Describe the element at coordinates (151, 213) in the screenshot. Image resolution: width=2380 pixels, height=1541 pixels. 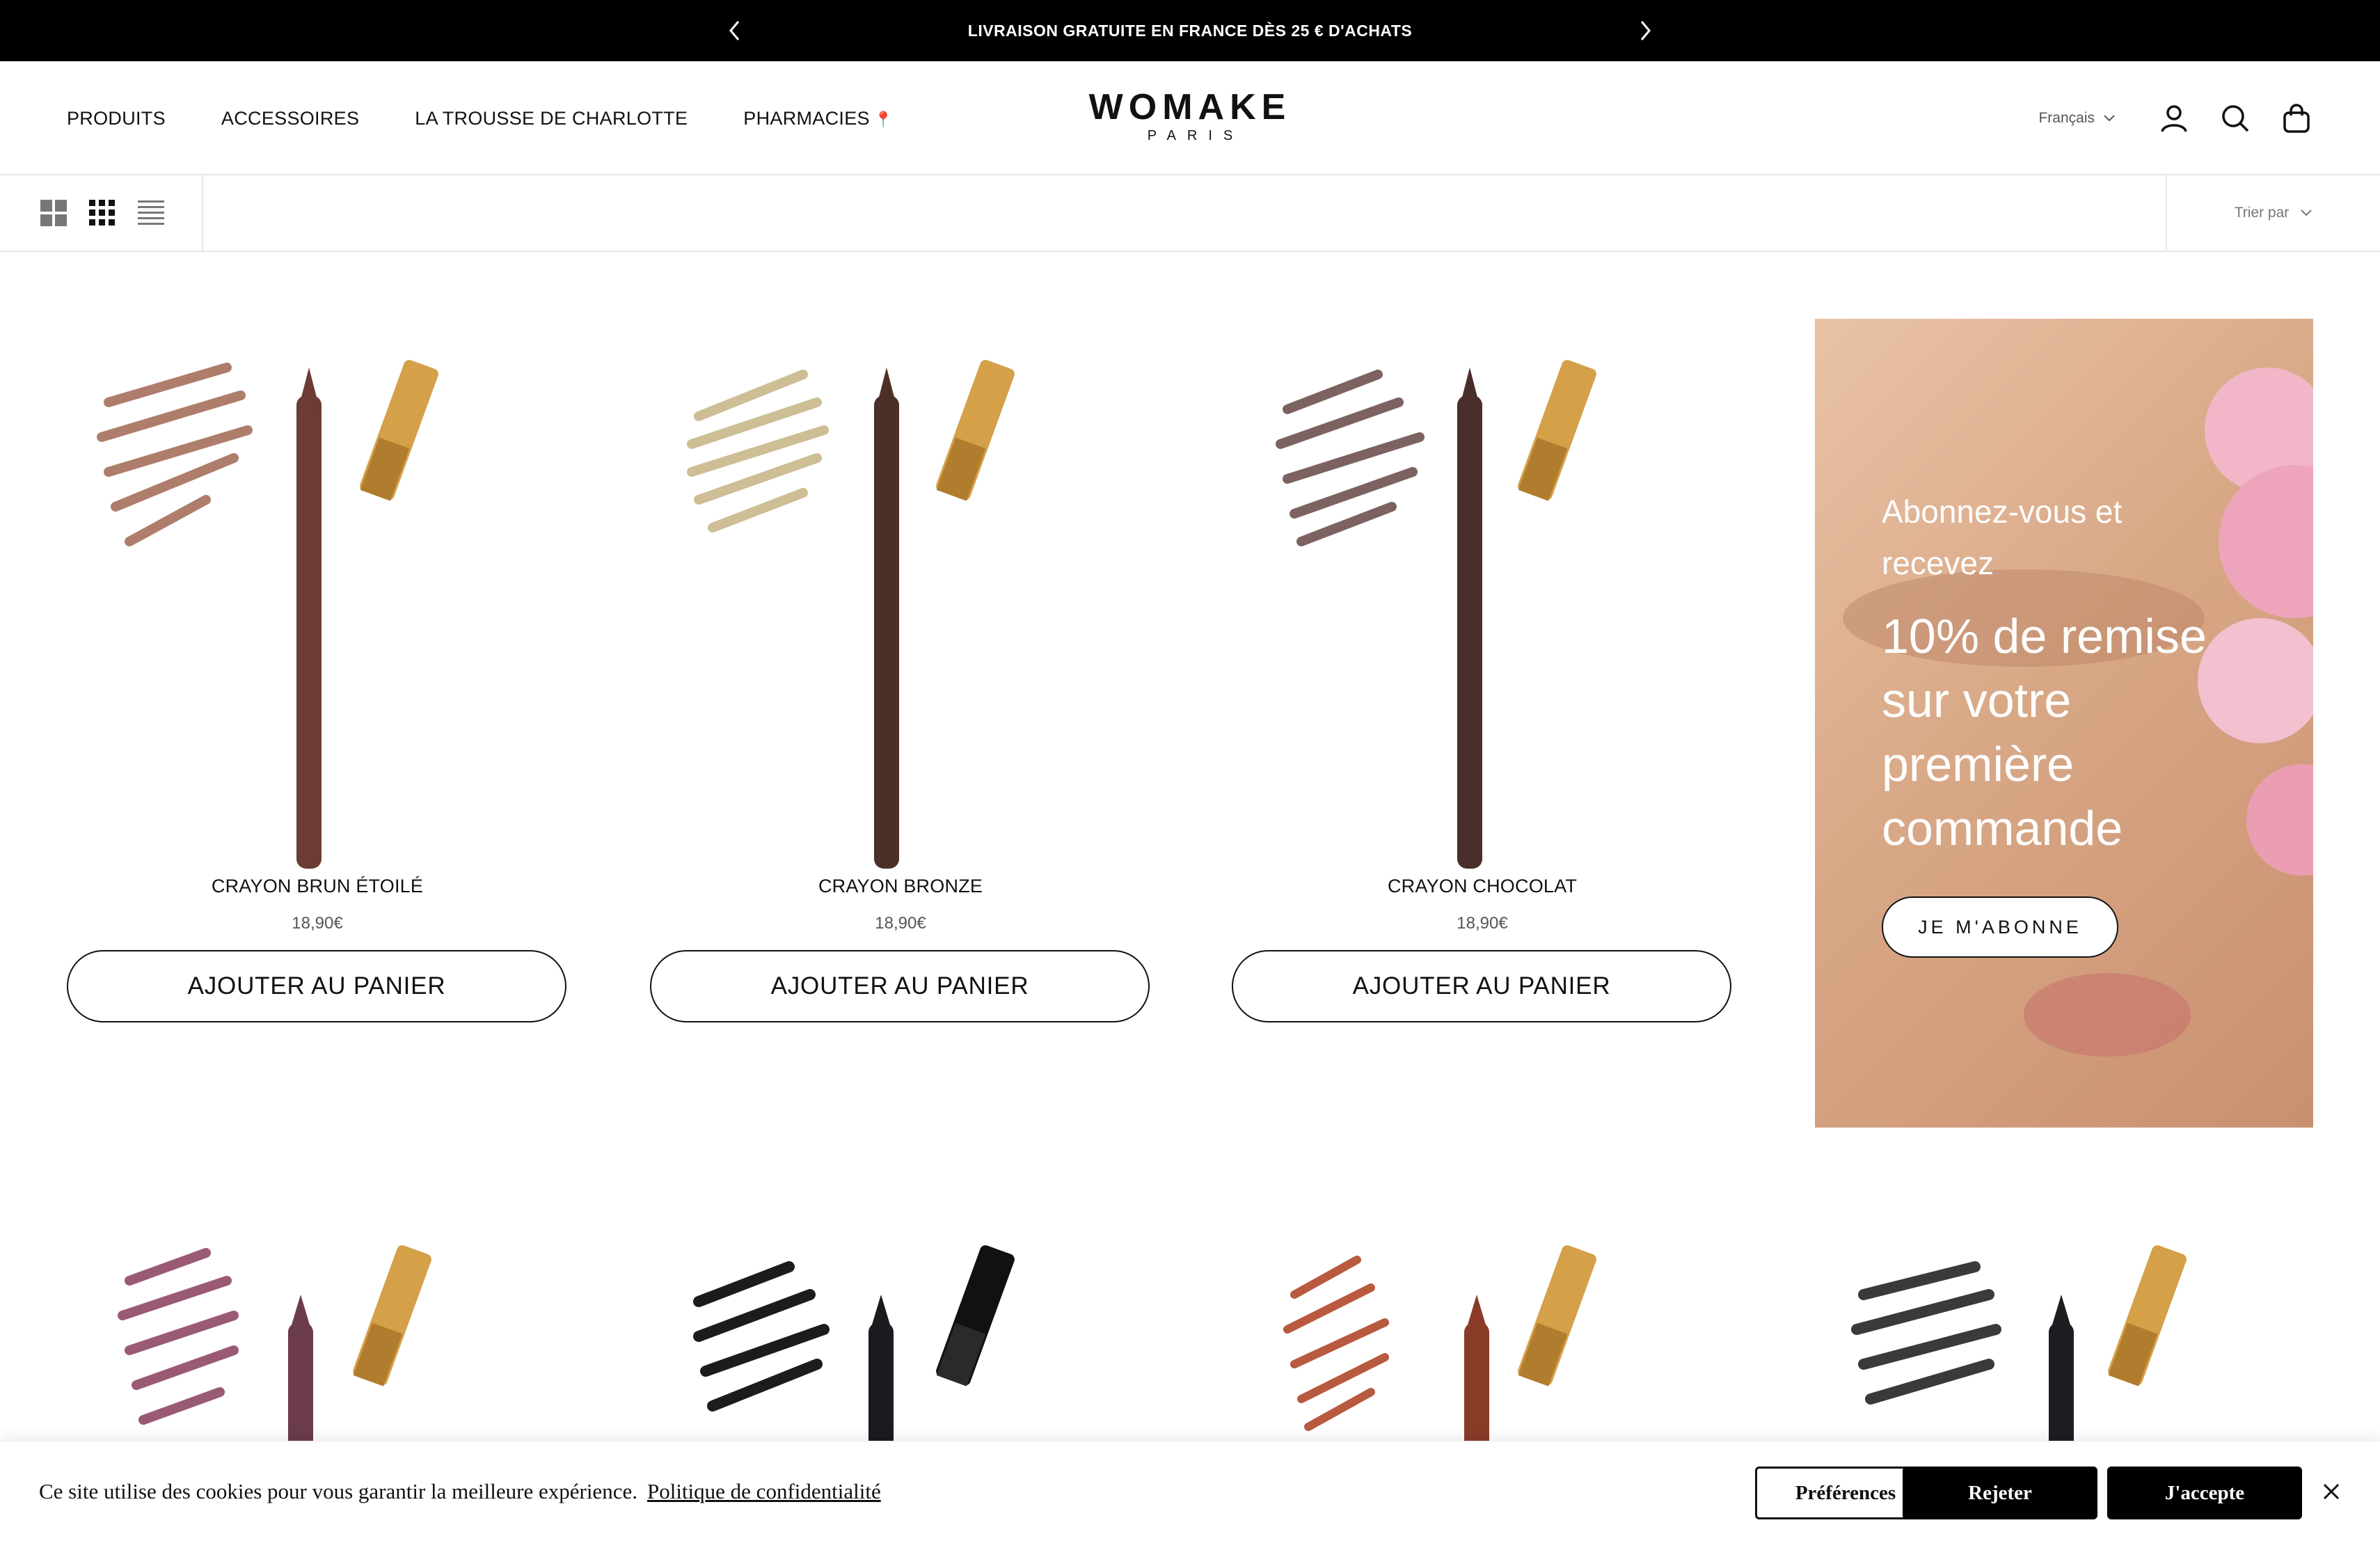
I see `list-icon` at that location.